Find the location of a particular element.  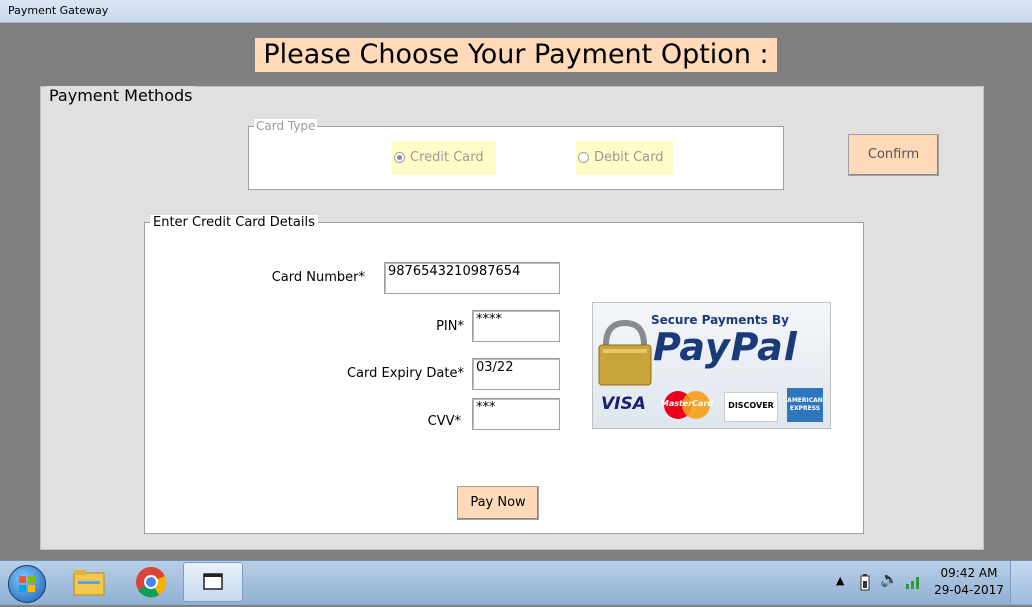

radio-unselected-icon is located at coordinates (583, 157).